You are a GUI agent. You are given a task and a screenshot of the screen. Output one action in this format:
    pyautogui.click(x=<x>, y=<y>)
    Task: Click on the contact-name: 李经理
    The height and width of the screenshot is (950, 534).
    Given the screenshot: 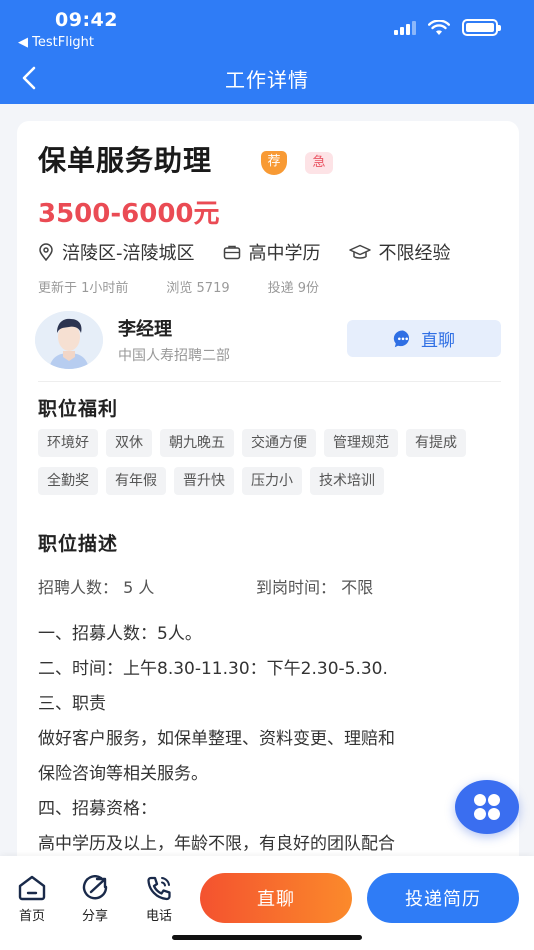 What is the action you would take?
    pyautogui.click(x=145, y=329)
    